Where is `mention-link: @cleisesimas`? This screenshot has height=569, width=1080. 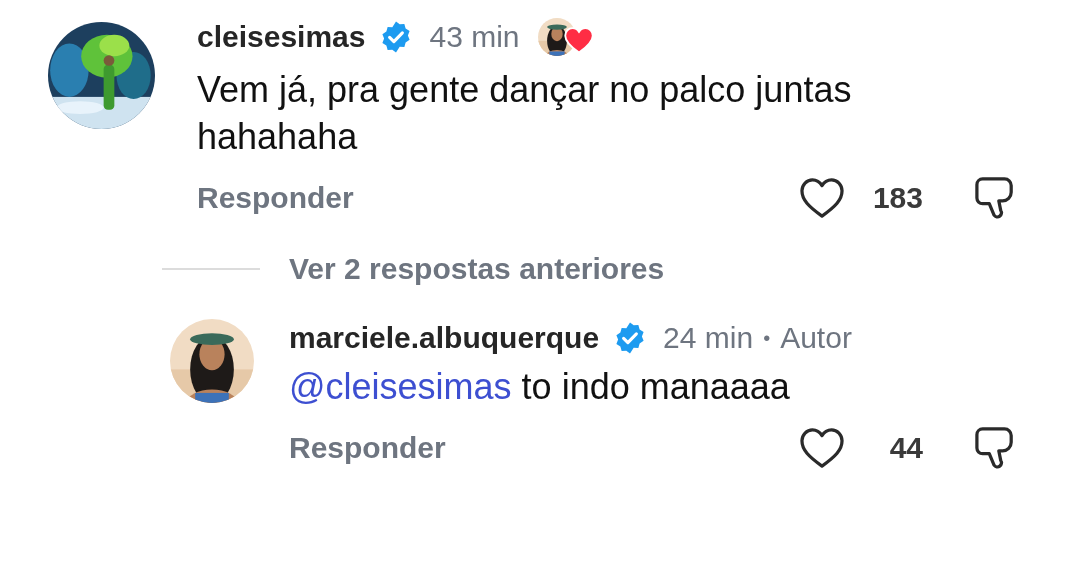 mention-link: @cleisesimas is located at coordinates (400, 386).